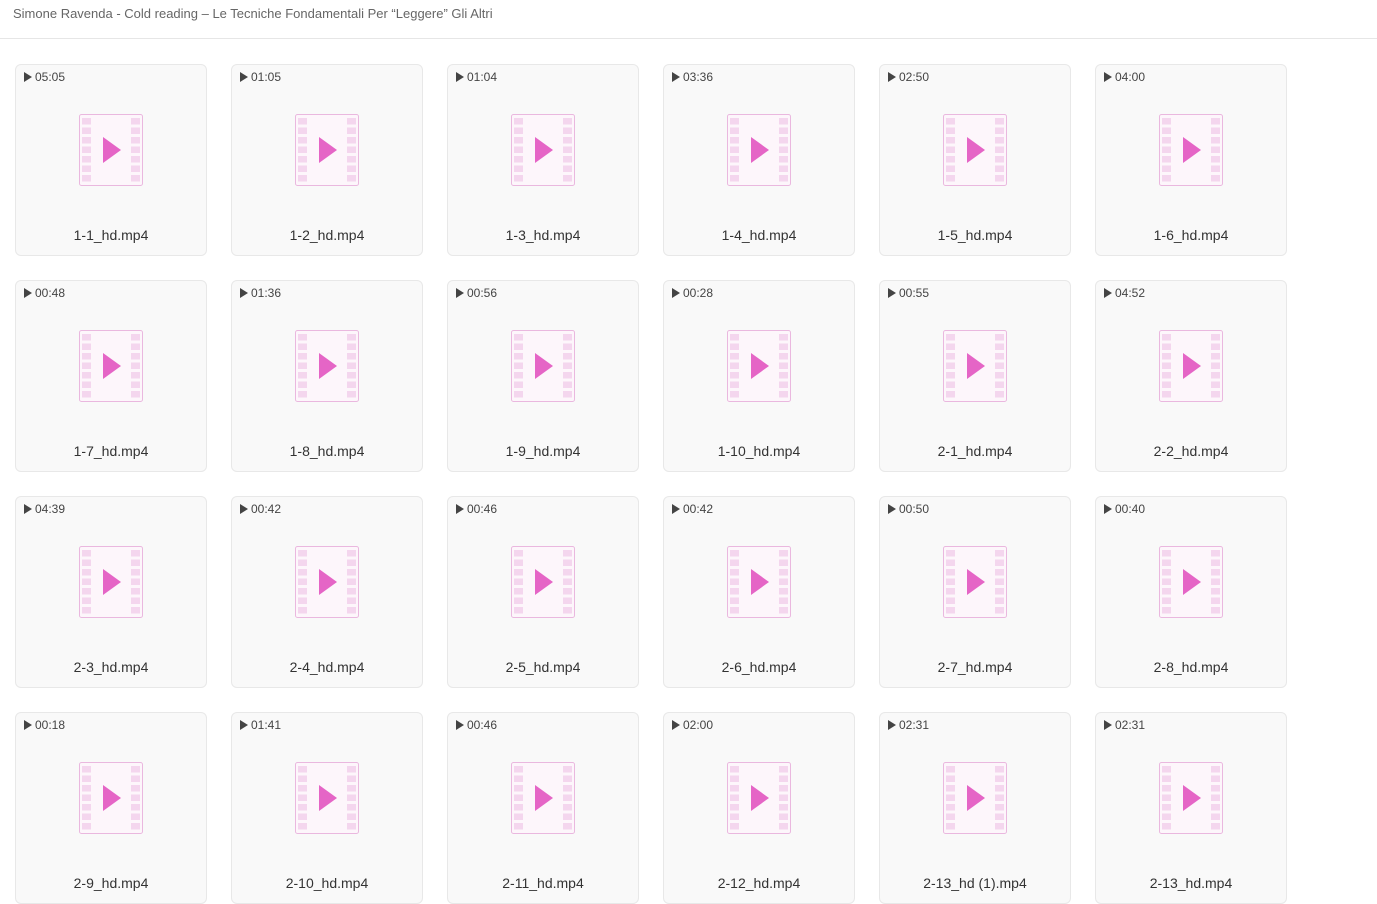 This screenshot has width=1377, height=904. What do you see at coordinates (327, 883) in the screenshot?
I see `file-name: 2-10_hd.mp4` at bounding box center [327, 883].